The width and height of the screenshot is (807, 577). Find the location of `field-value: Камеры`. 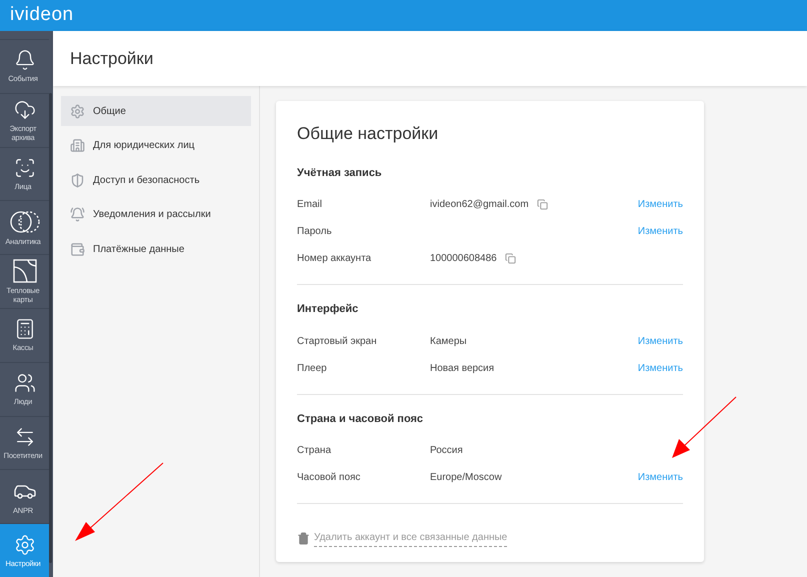

field-value: Камеры is located at coordinates (448, 341).